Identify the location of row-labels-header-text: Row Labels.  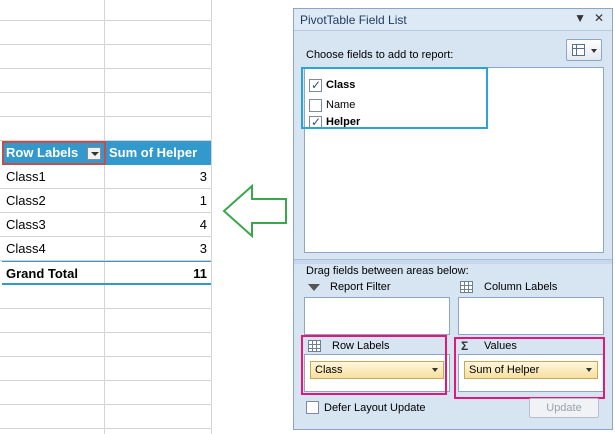
(42, 152).